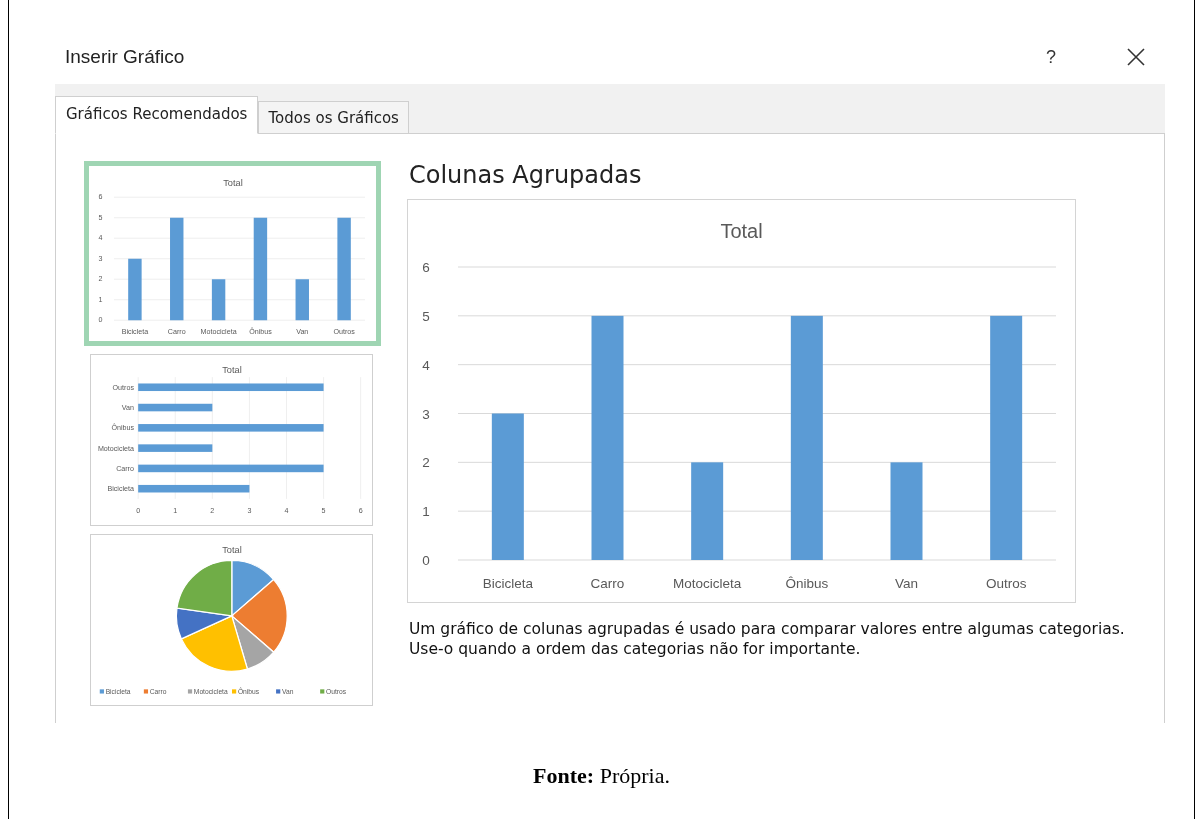  Describe the element at coordinates (426, 316) in the screenshot. I see `axis-tick-label: 5` at that location.